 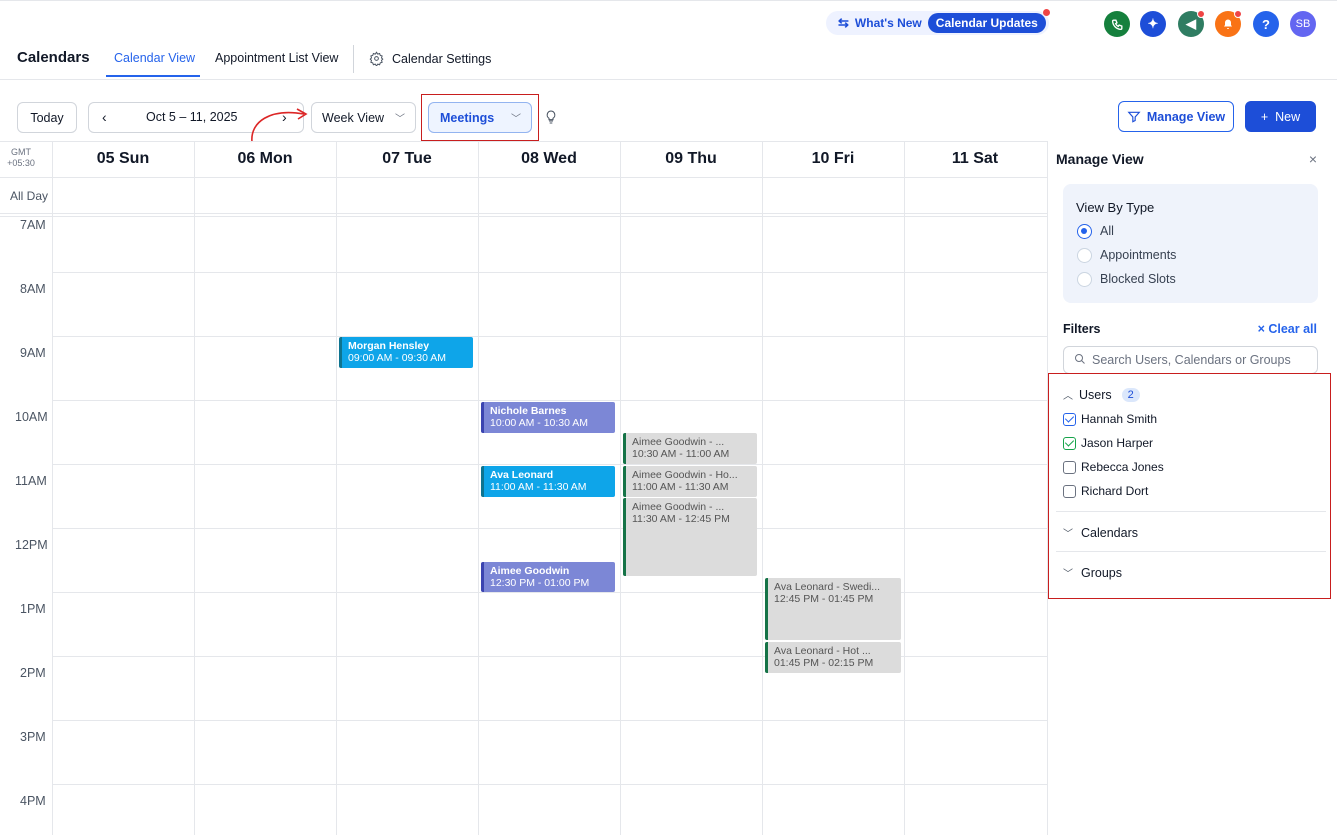 What do you see at coordinates (975, 159) in the screenshot?
I see `day-header-sat: 11 Sat` at bounding box center [975, 159].